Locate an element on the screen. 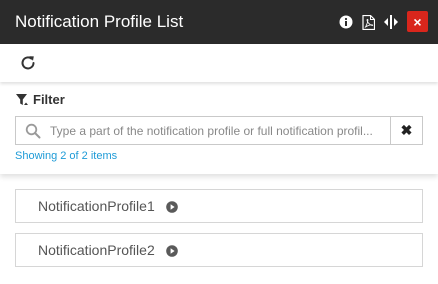 The width and height of the screenshot is (438, 284). refresh-icon is located at coordinates (28, 63).